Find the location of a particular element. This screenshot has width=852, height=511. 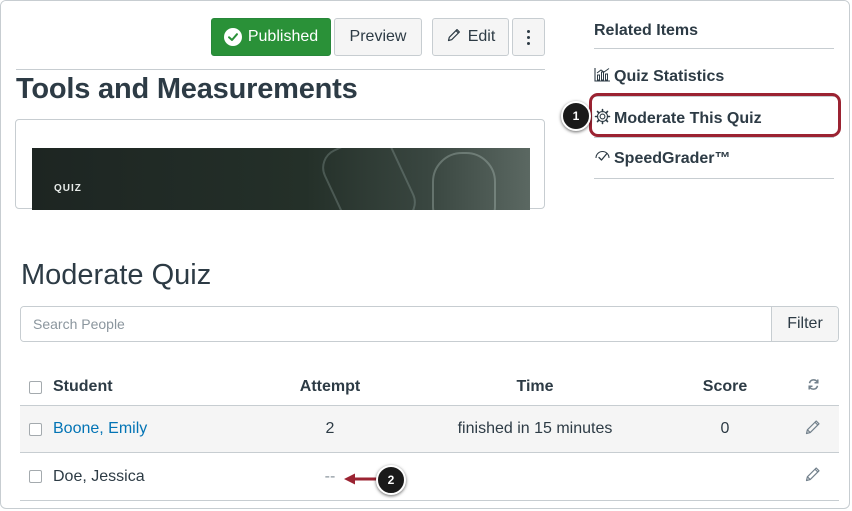

related-item-speedgrader: SpeedGrader™ is located at coordinates (662, 159).